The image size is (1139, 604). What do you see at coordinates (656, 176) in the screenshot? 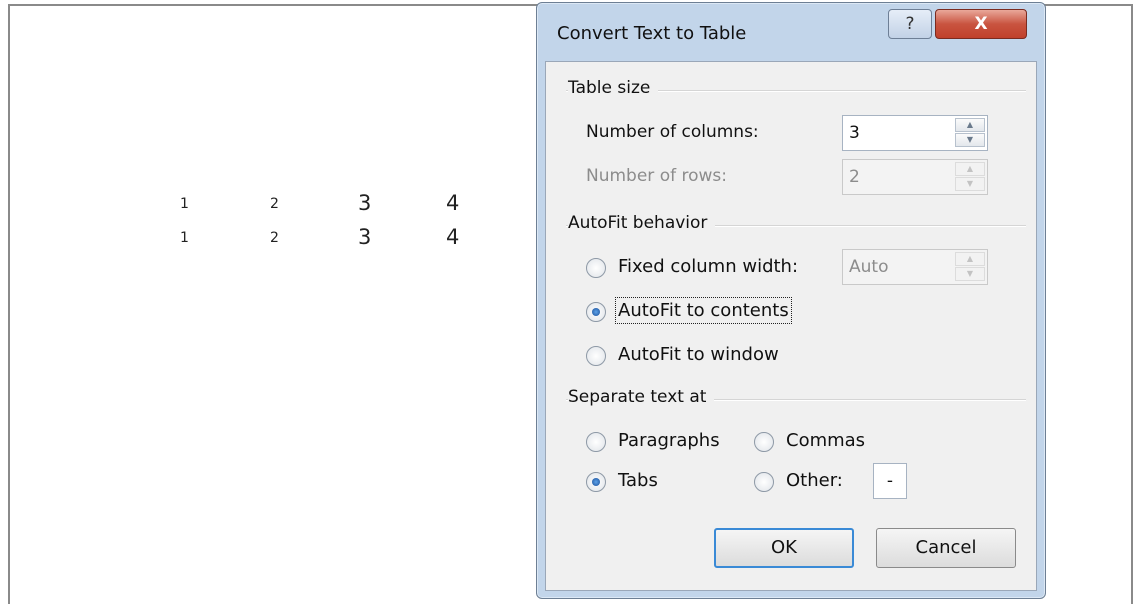
I see `rows-label: Number of rows:` at bounding box center [656, 176].